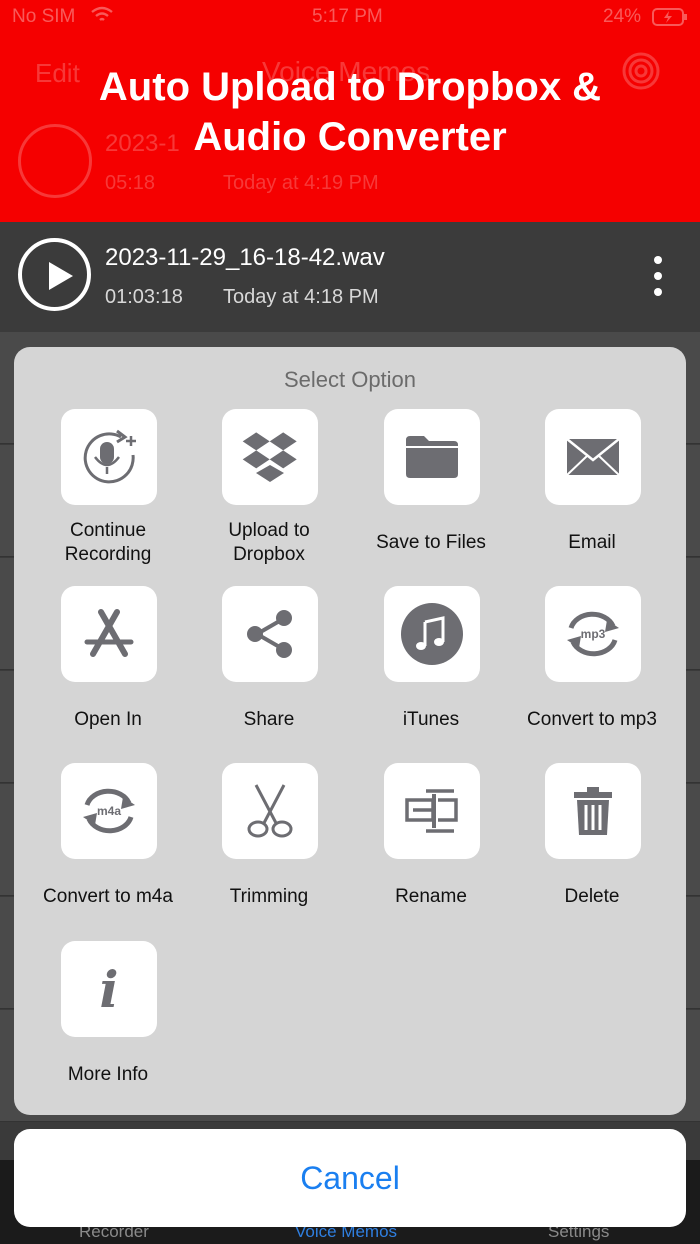 The width and height of the screenshot is (700, 1244). I want to click on m4a-badge: m4a, so click(109, 811).